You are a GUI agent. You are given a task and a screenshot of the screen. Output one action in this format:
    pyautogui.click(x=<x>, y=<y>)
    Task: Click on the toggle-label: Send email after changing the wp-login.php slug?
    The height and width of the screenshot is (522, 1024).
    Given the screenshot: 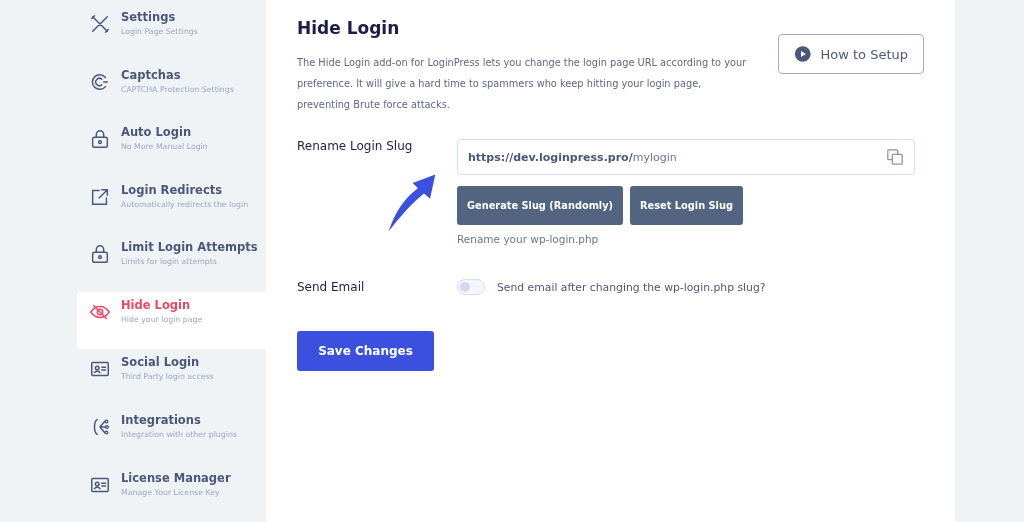 What is the action you would take?
    pyautogui.click(x=631, y=287)
    